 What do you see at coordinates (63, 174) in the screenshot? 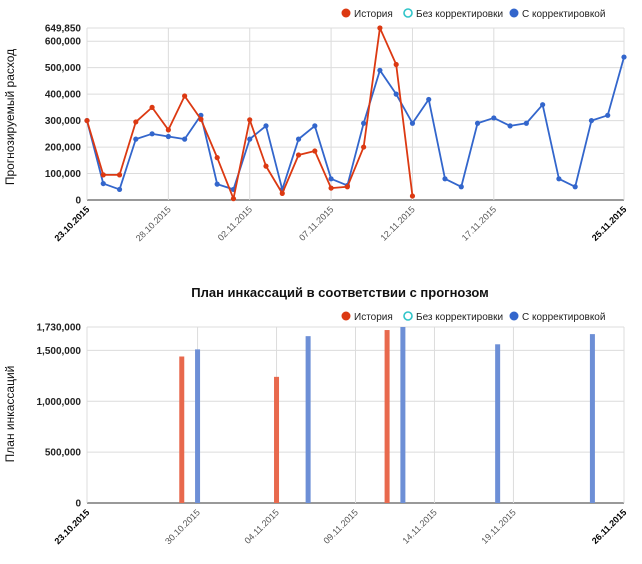
I see `y-tick-label: 100,000` at bounding box center [63, 174].